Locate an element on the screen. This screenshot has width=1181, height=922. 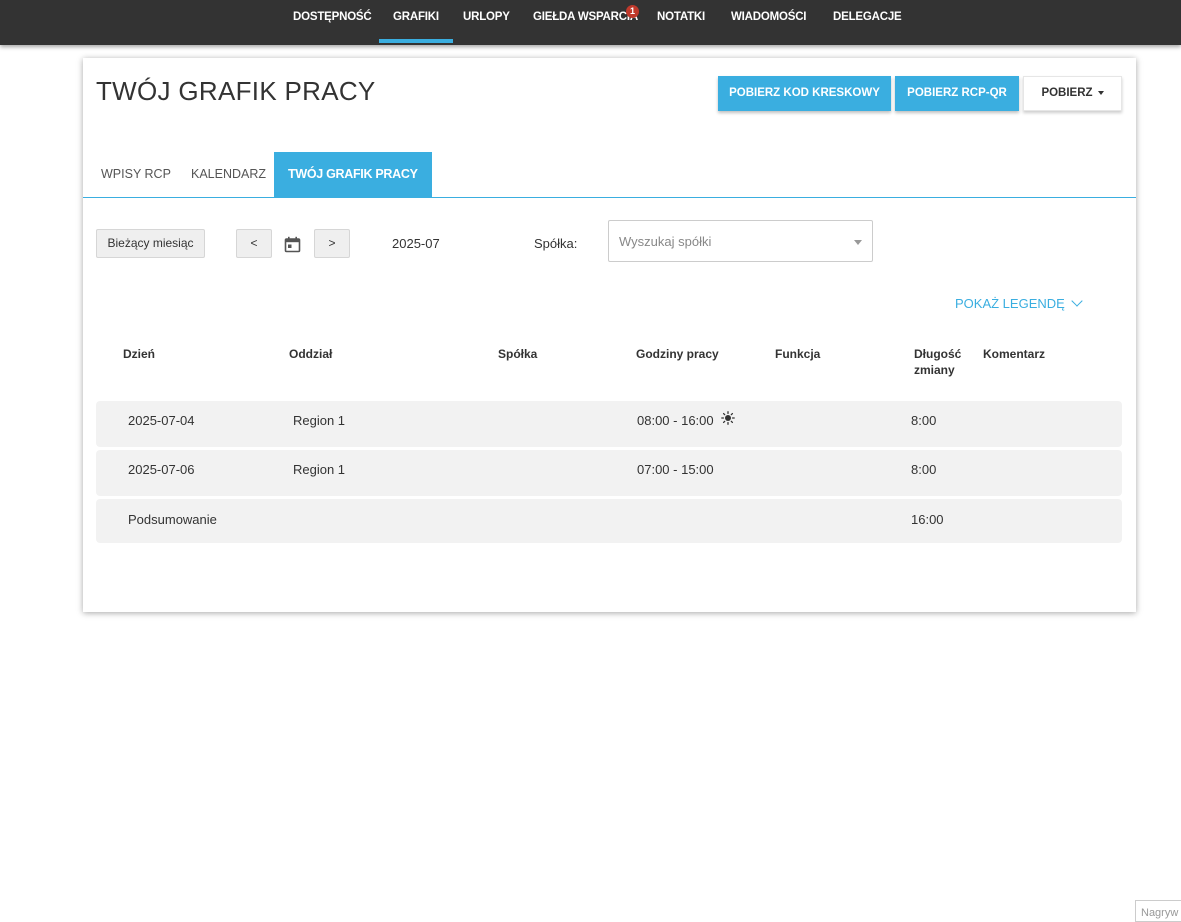
table-row: 2025-07-06 Region 1 07:00 - 15:00 8:00 is located at coordinates (609, 473).